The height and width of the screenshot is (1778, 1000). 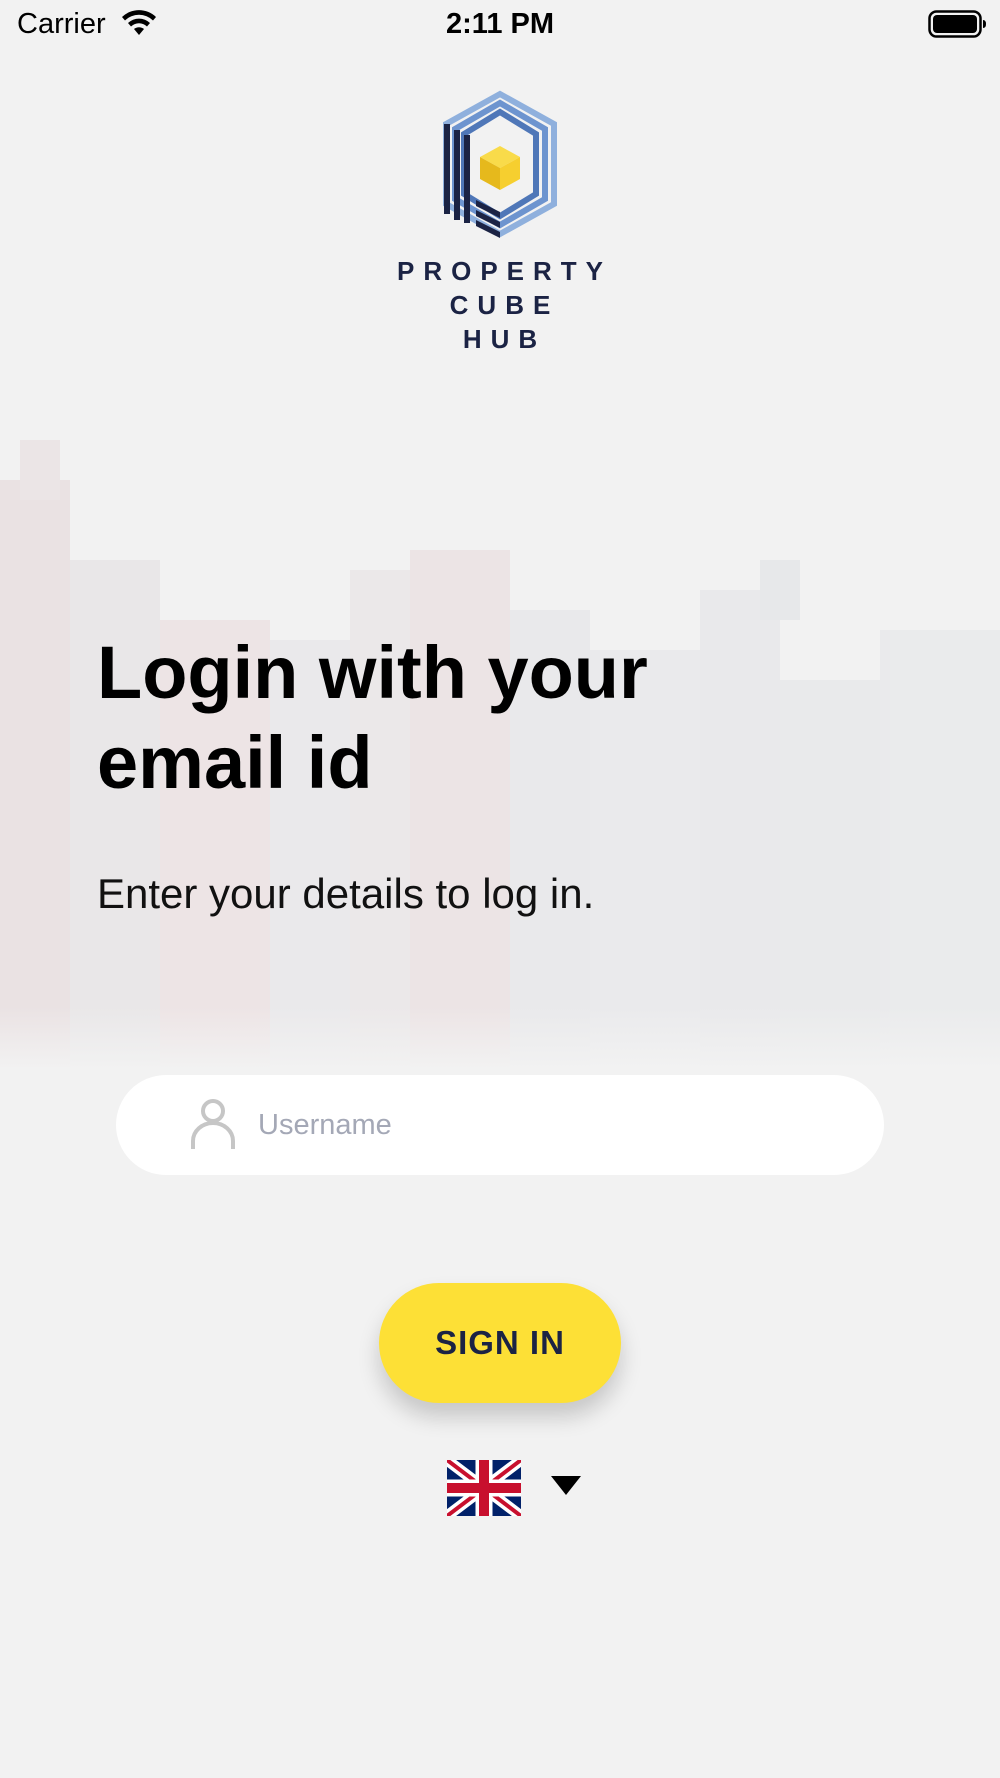 I want to click on cube-logo-icon, so click(x=500, y=164).